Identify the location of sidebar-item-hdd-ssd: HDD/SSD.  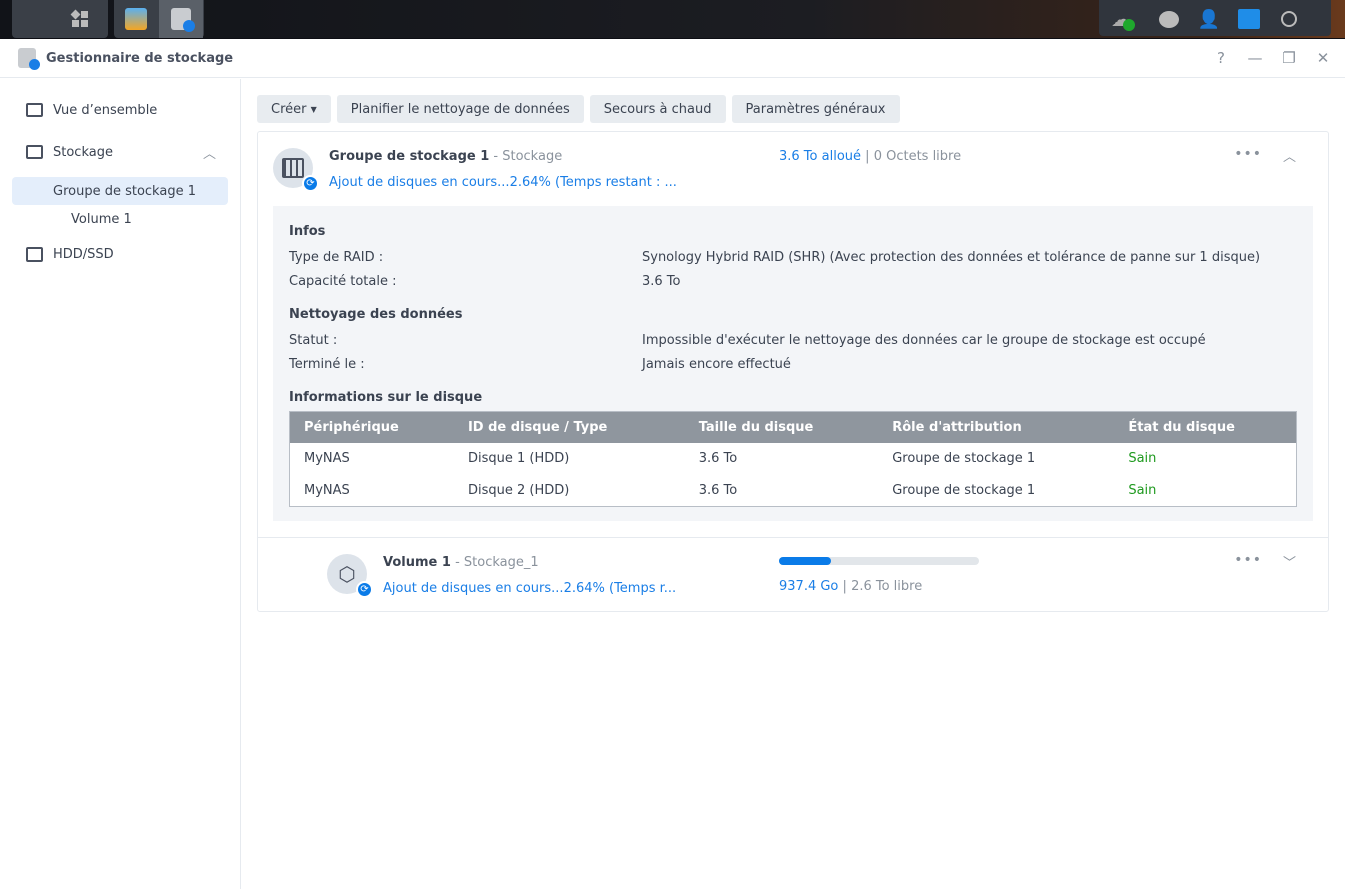
(120, 254).